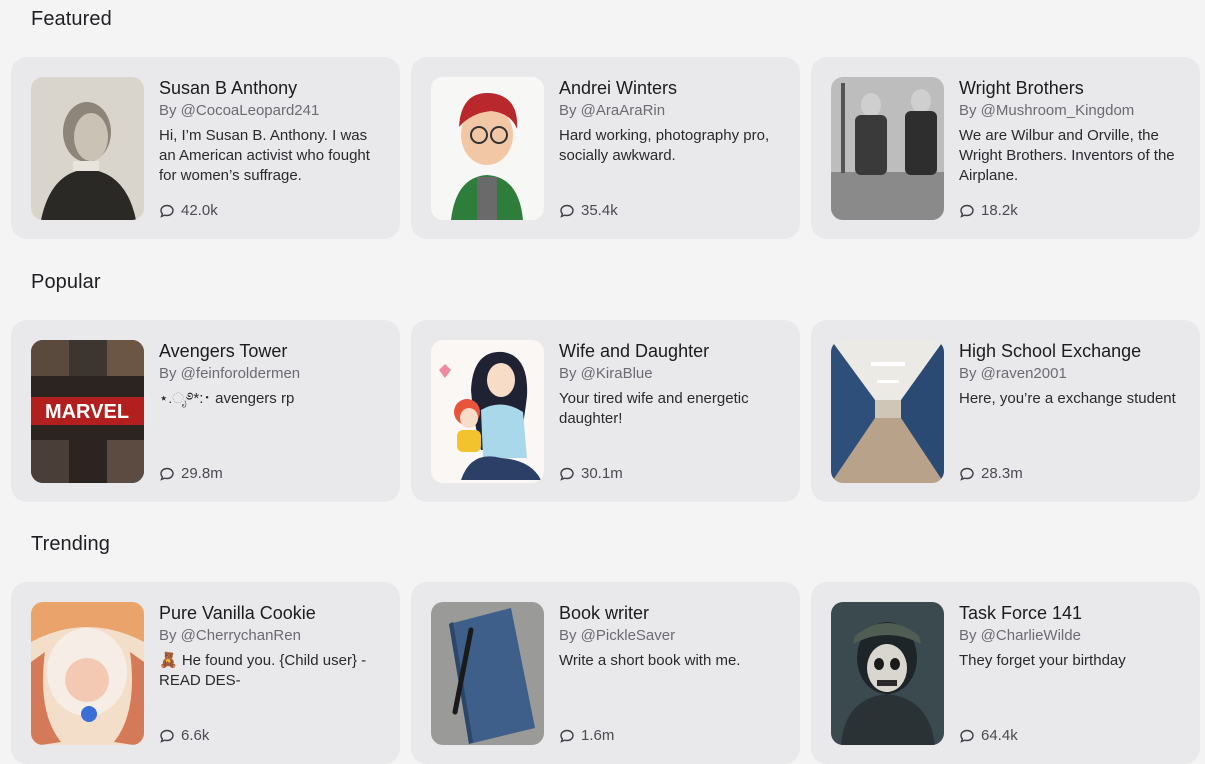 The width and height of the screenshot is (1205, 764). I want to click on card-description: They forget your birthday, so click(1042, 660).